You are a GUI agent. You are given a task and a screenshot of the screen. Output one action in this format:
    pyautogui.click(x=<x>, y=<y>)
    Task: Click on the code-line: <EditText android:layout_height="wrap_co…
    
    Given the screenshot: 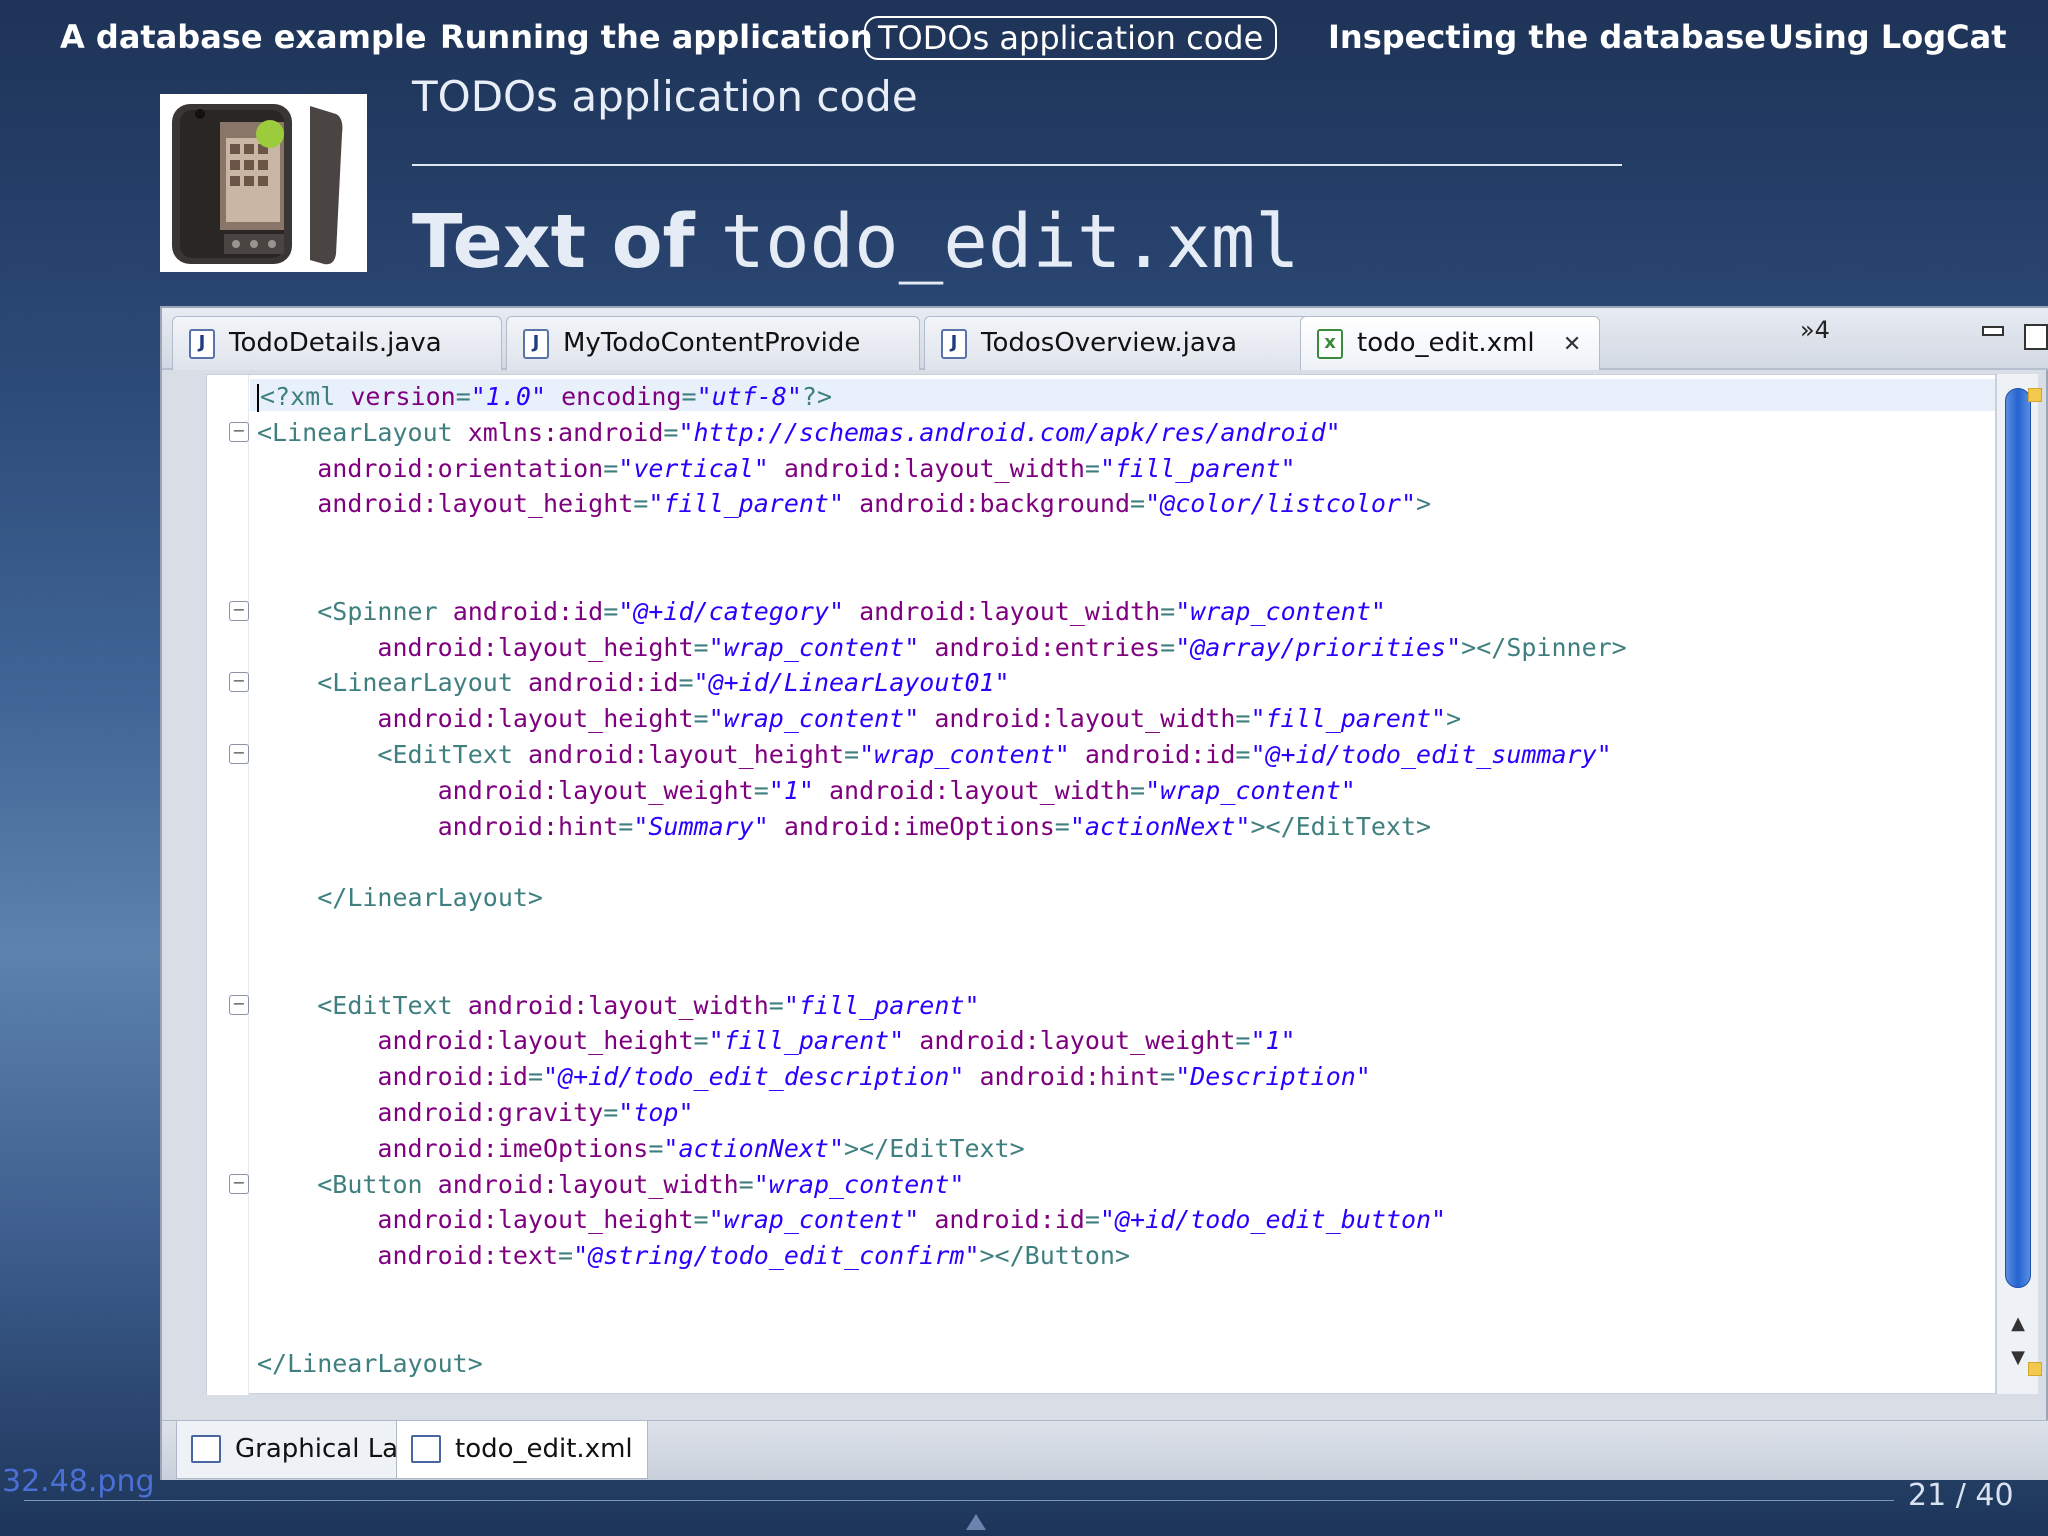 What is the action you would take?
    pyautogui.click(x=994, y=754)
    